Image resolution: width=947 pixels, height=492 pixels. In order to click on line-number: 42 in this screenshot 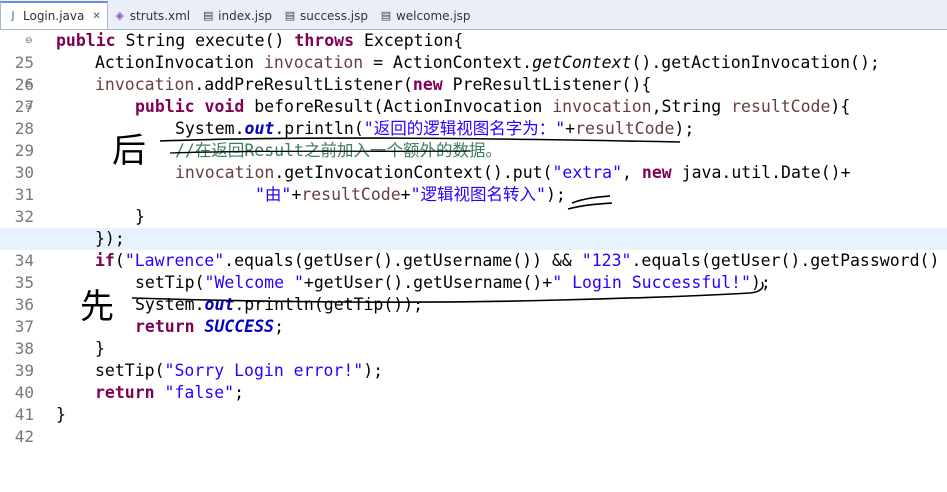, I will do `click(24, 436)`.